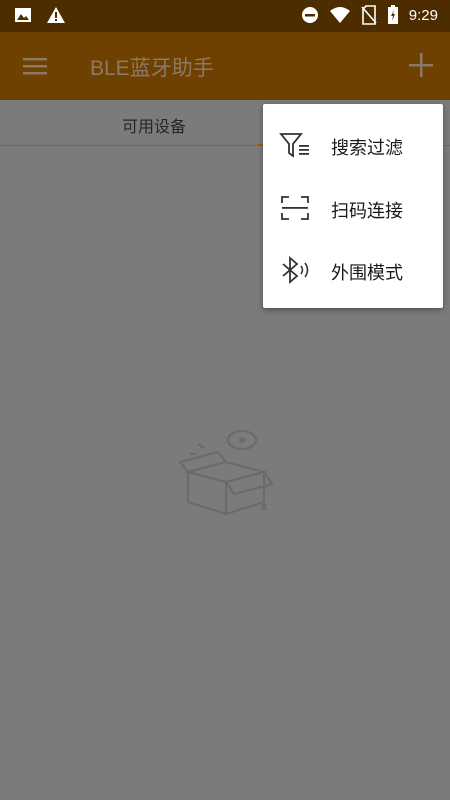 This screenshot has height=800, width=450. What do you see at coordinates (225, 66) in the screenshot?
I see `app-bar: BLE蓝牙助手` at bounding box center [225, 66].